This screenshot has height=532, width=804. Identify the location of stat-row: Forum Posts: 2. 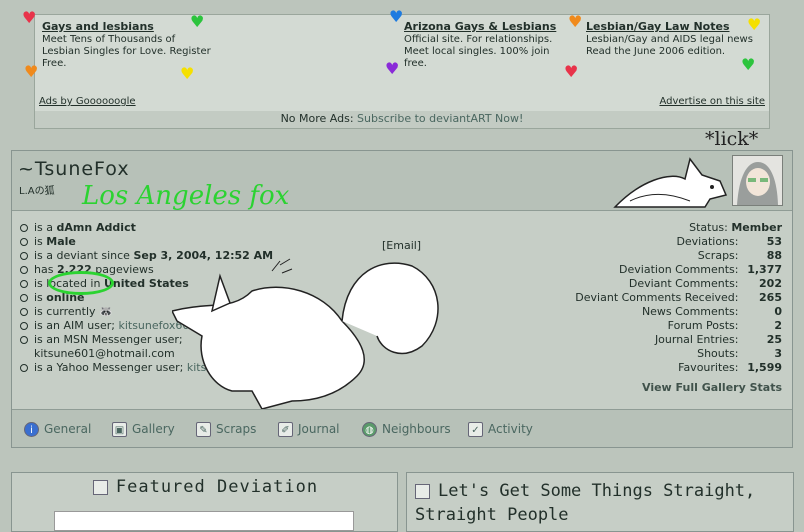
(724, 325).